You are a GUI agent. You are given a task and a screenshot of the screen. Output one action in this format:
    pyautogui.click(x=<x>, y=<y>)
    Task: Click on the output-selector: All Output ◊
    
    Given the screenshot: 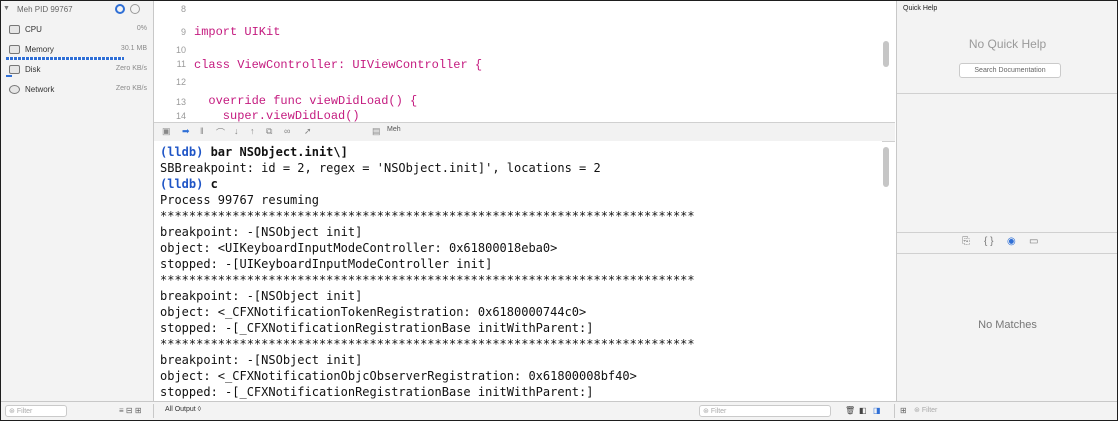 What is the action you would take?
    pyautogui.click(x=183, y=409)
    